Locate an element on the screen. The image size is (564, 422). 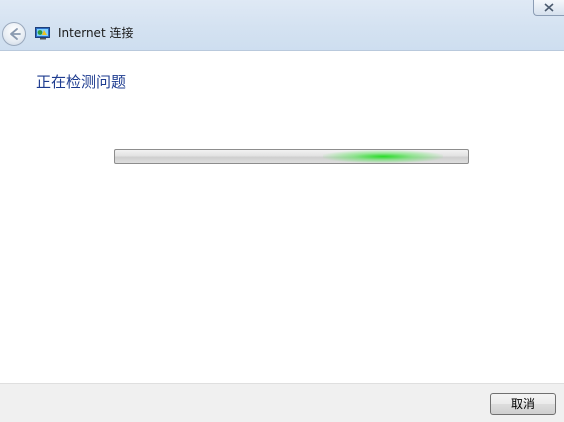
progress-glow is located at coordinates (383, 156).